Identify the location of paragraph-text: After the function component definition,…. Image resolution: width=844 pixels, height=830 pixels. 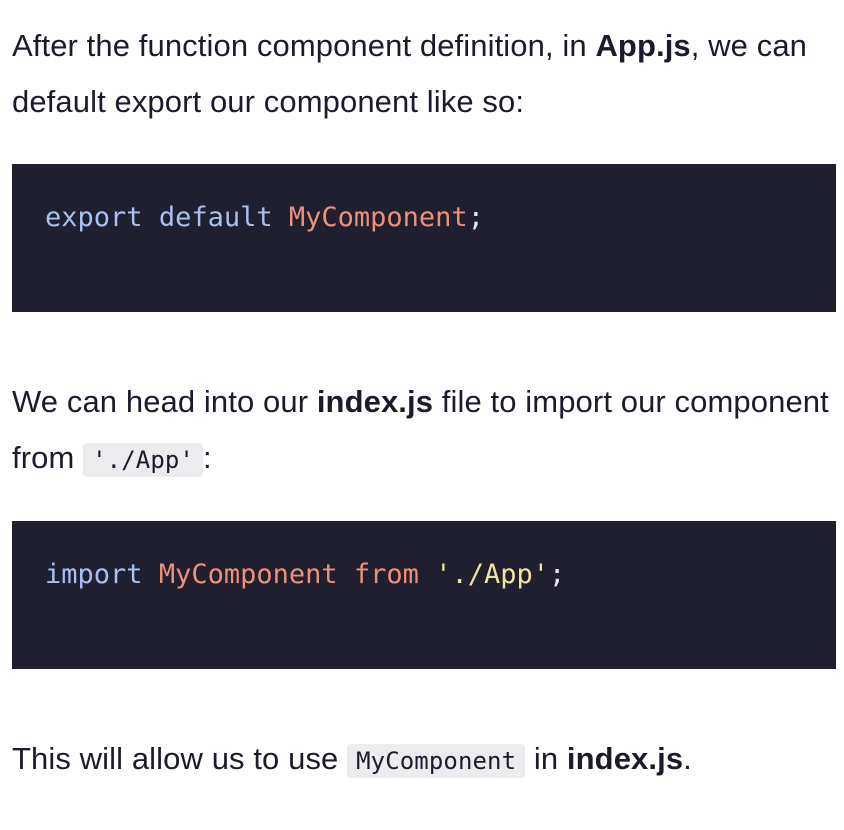
(304, 45).